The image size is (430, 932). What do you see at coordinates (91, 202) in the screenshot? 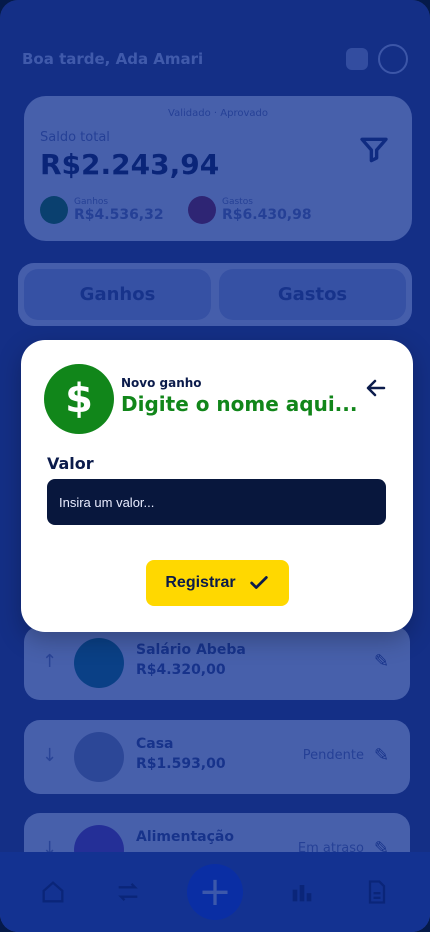
I see `ganhos-label: Ganhos` at bounding box center [91, 202].